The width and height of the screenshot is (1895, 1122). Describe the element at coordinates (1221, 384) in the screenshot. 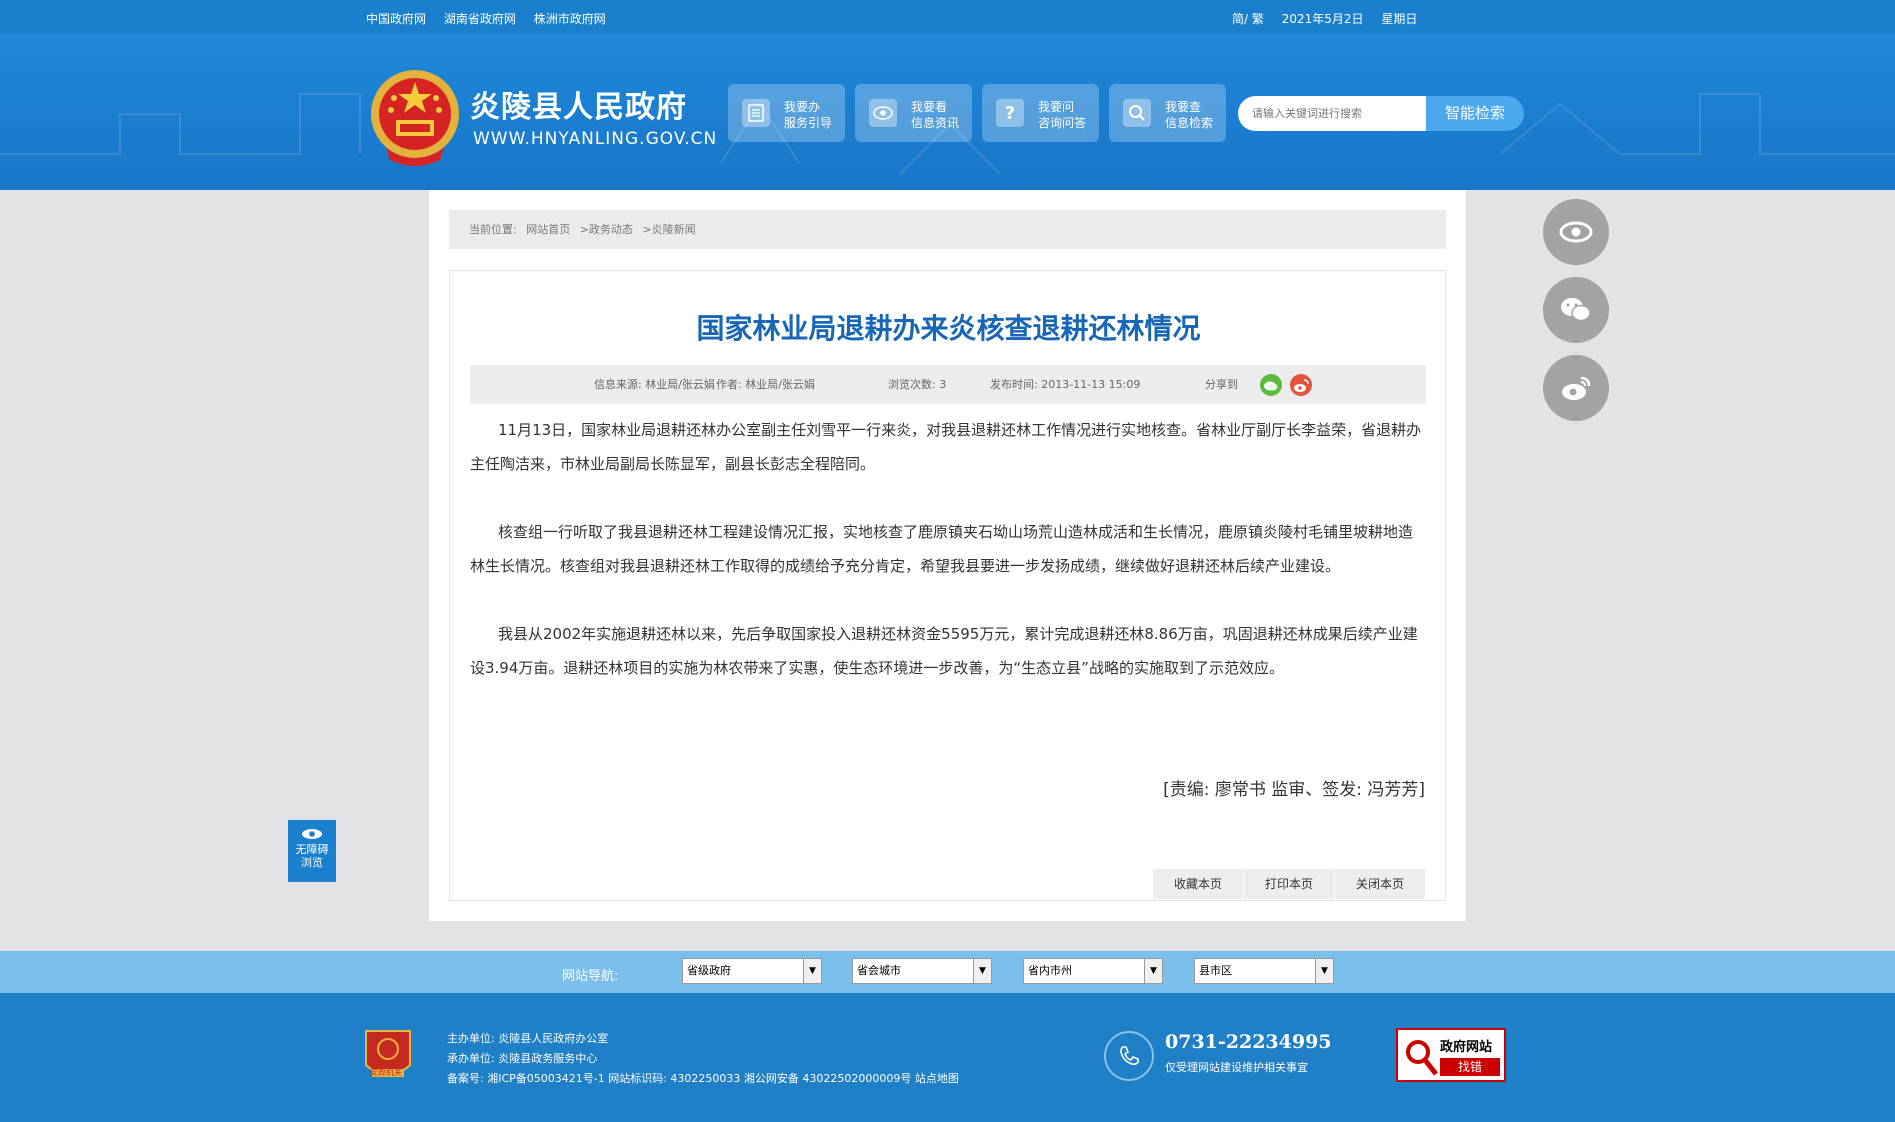

I see `share-label: 分享到` at that location.